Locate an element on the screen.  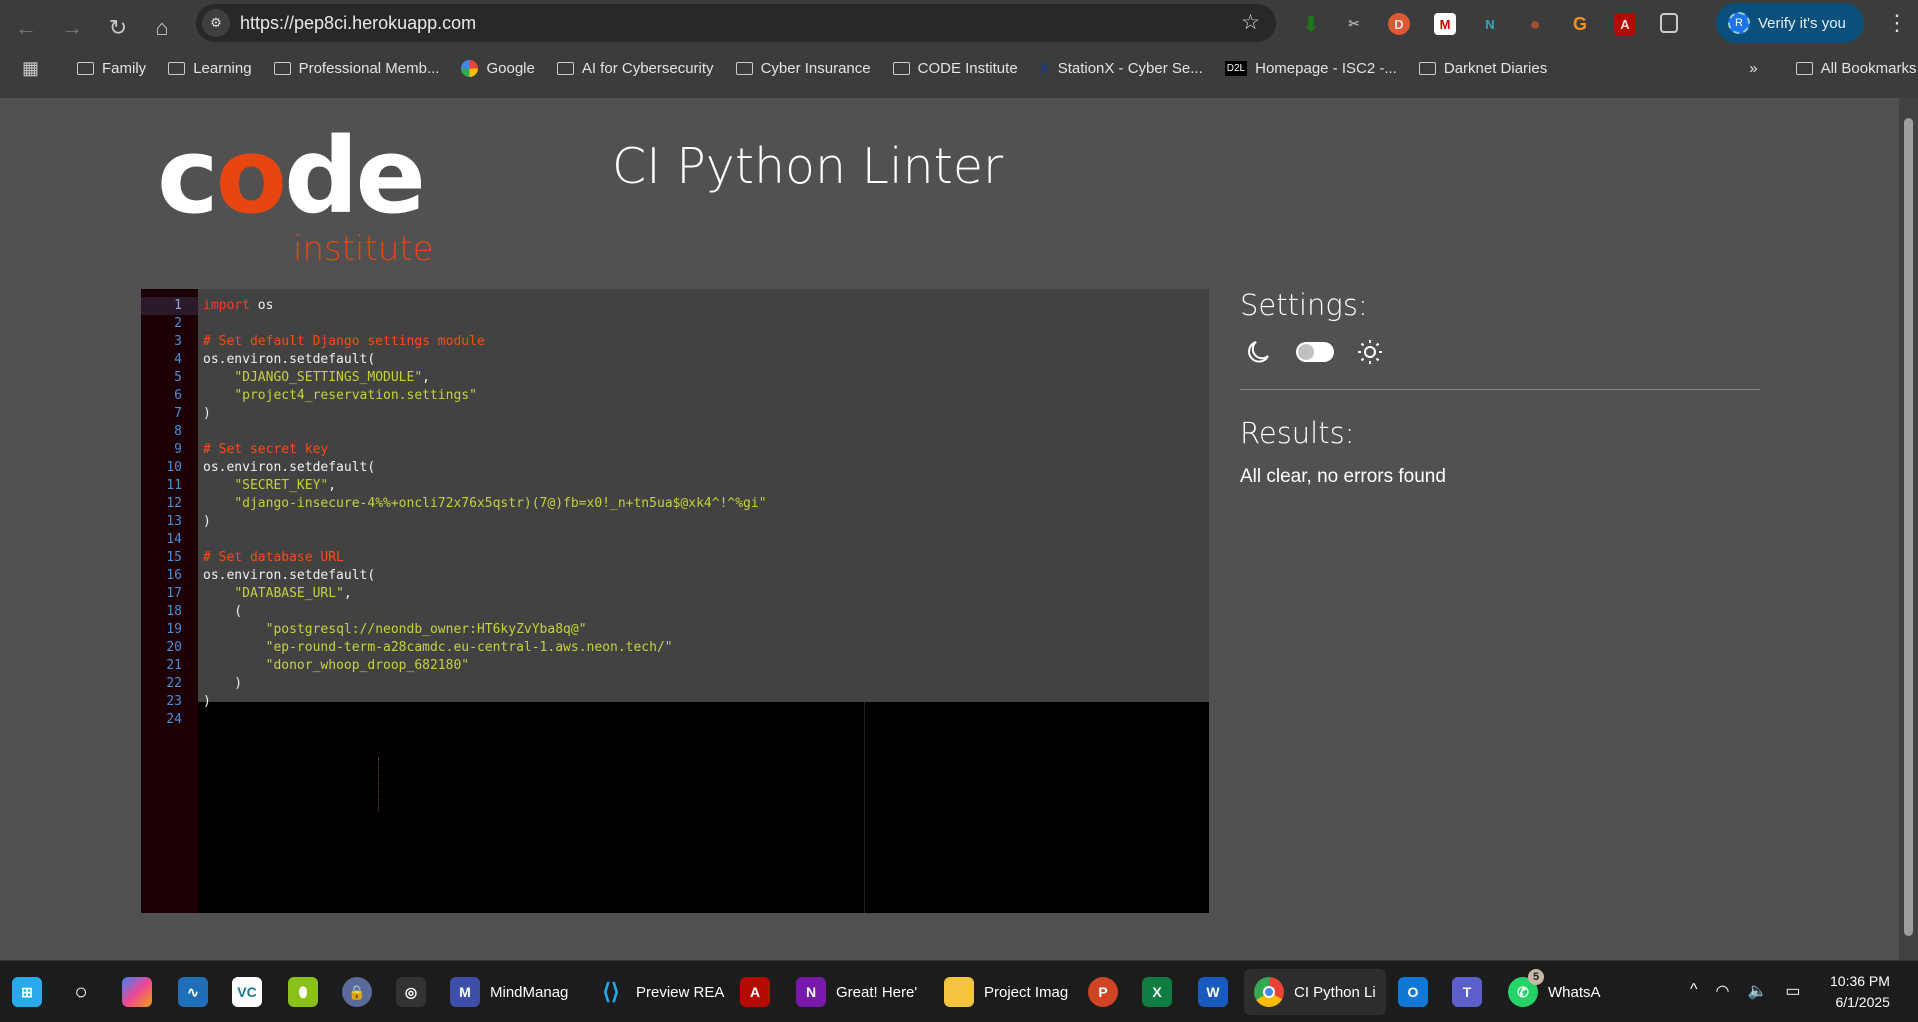
folder-icon is located at coordinates (901, 68).